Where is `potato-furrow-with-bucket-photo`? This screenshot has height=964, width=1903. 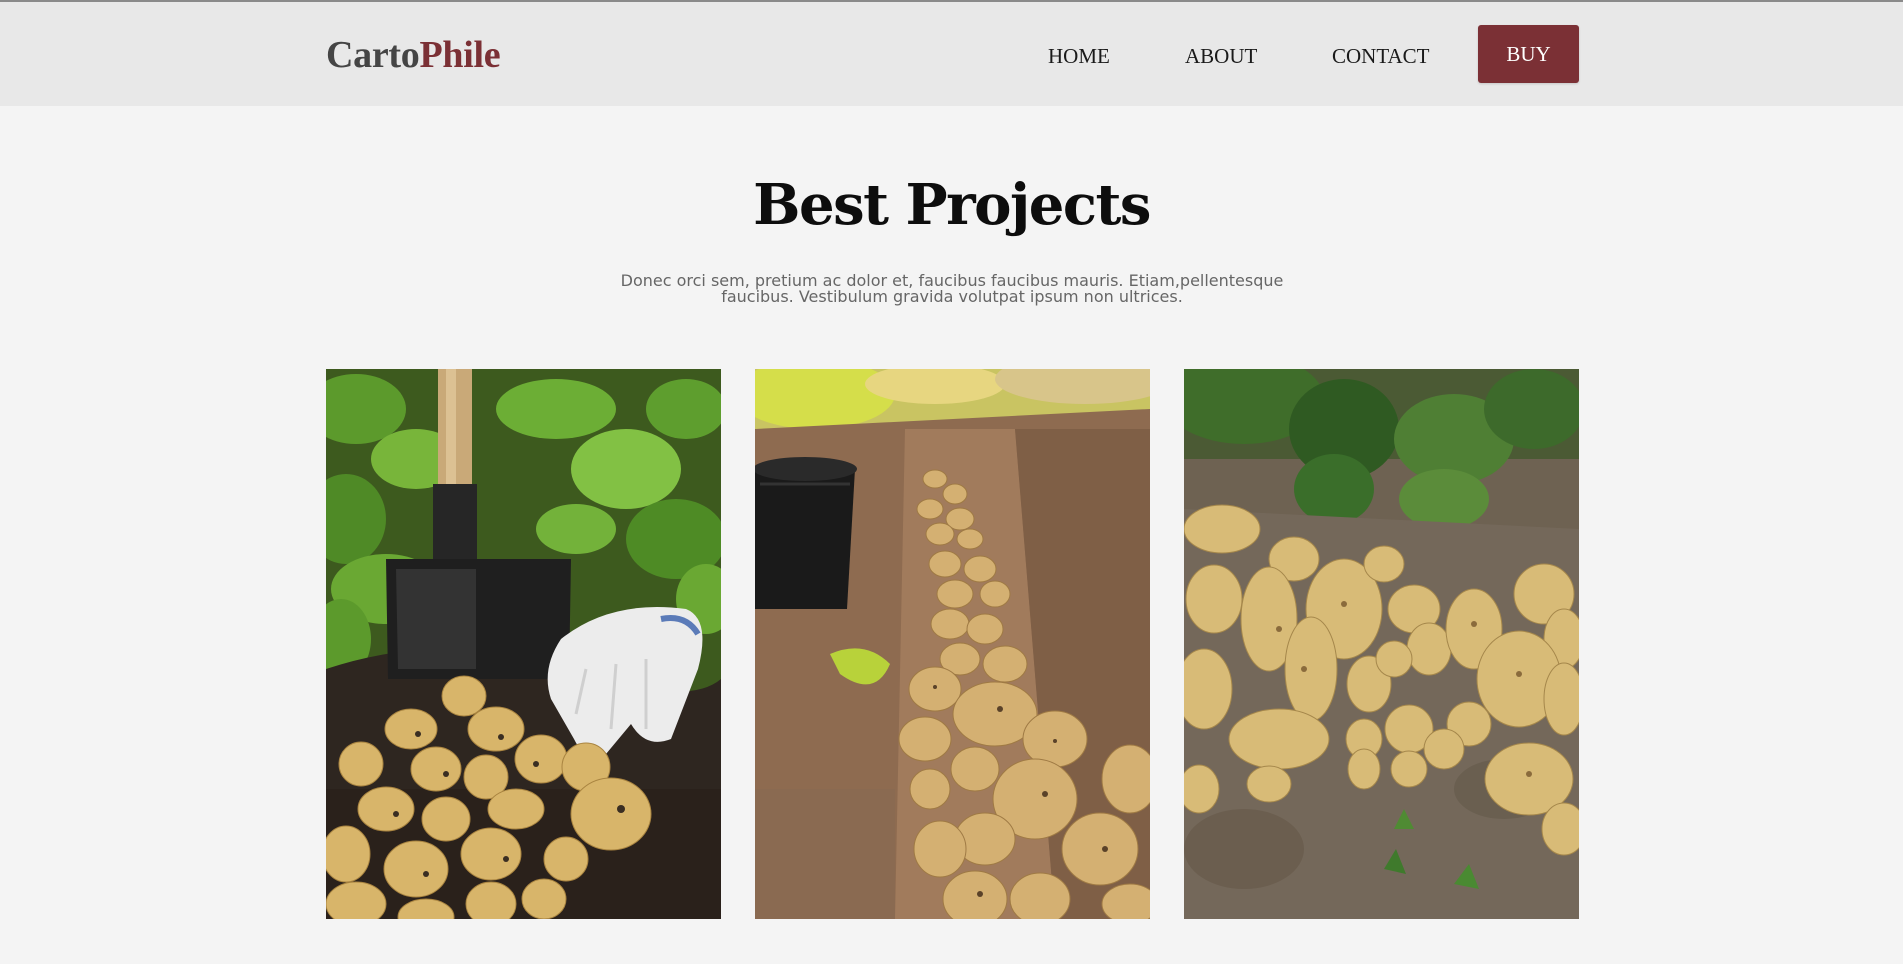 potato-furrow-with-bucket-photo is located at coordinates (952, 644).